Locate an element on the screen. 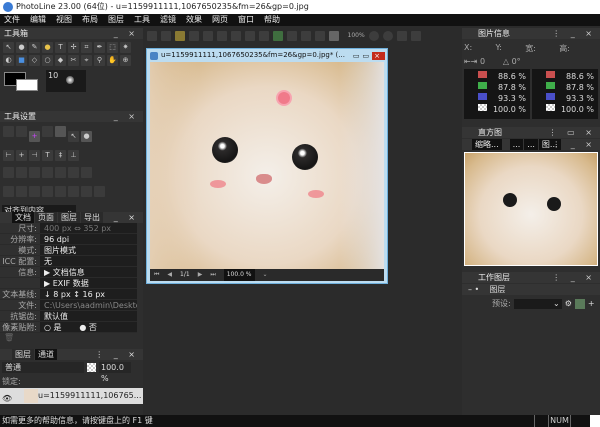  image-icon is located at coordinates (194, 36).